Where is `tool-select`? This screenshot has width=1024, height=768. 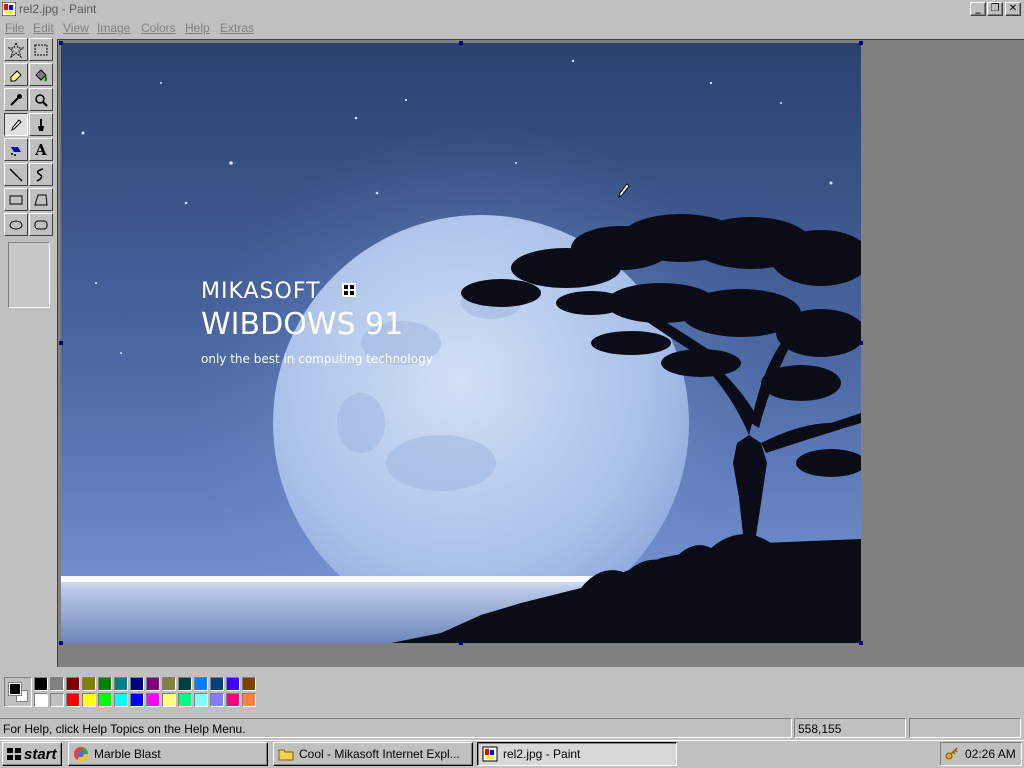 tool-select is located at coordinates (41, 49).